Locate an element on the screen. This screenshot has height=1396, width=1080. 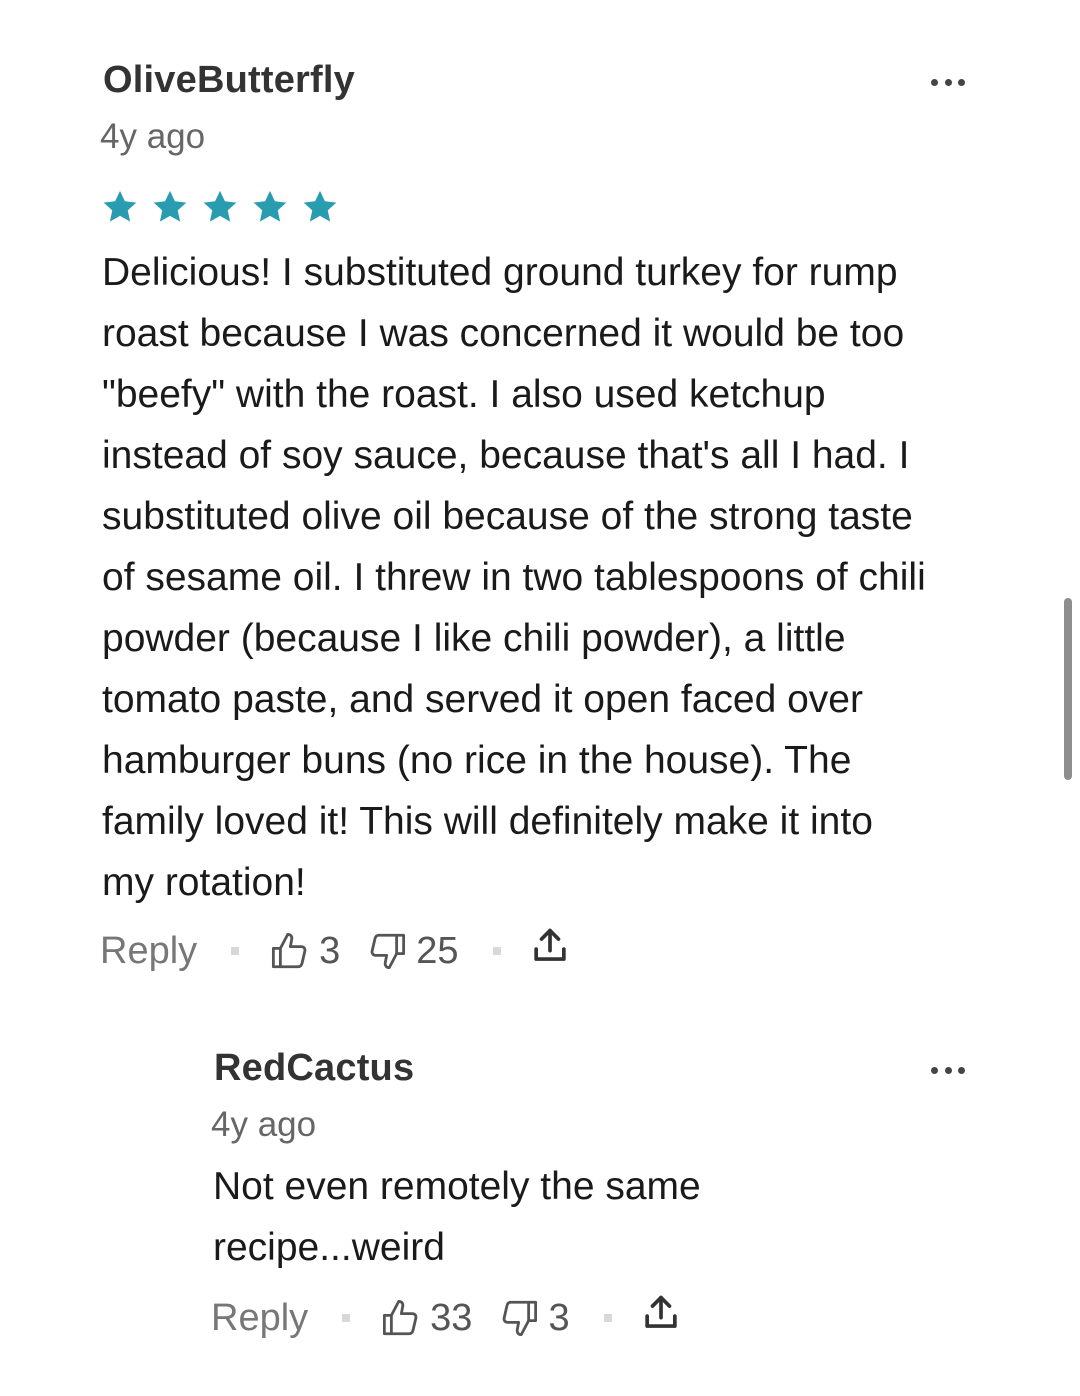
comment-actions: Reply 3 25 is located at coordinates (551, 951).